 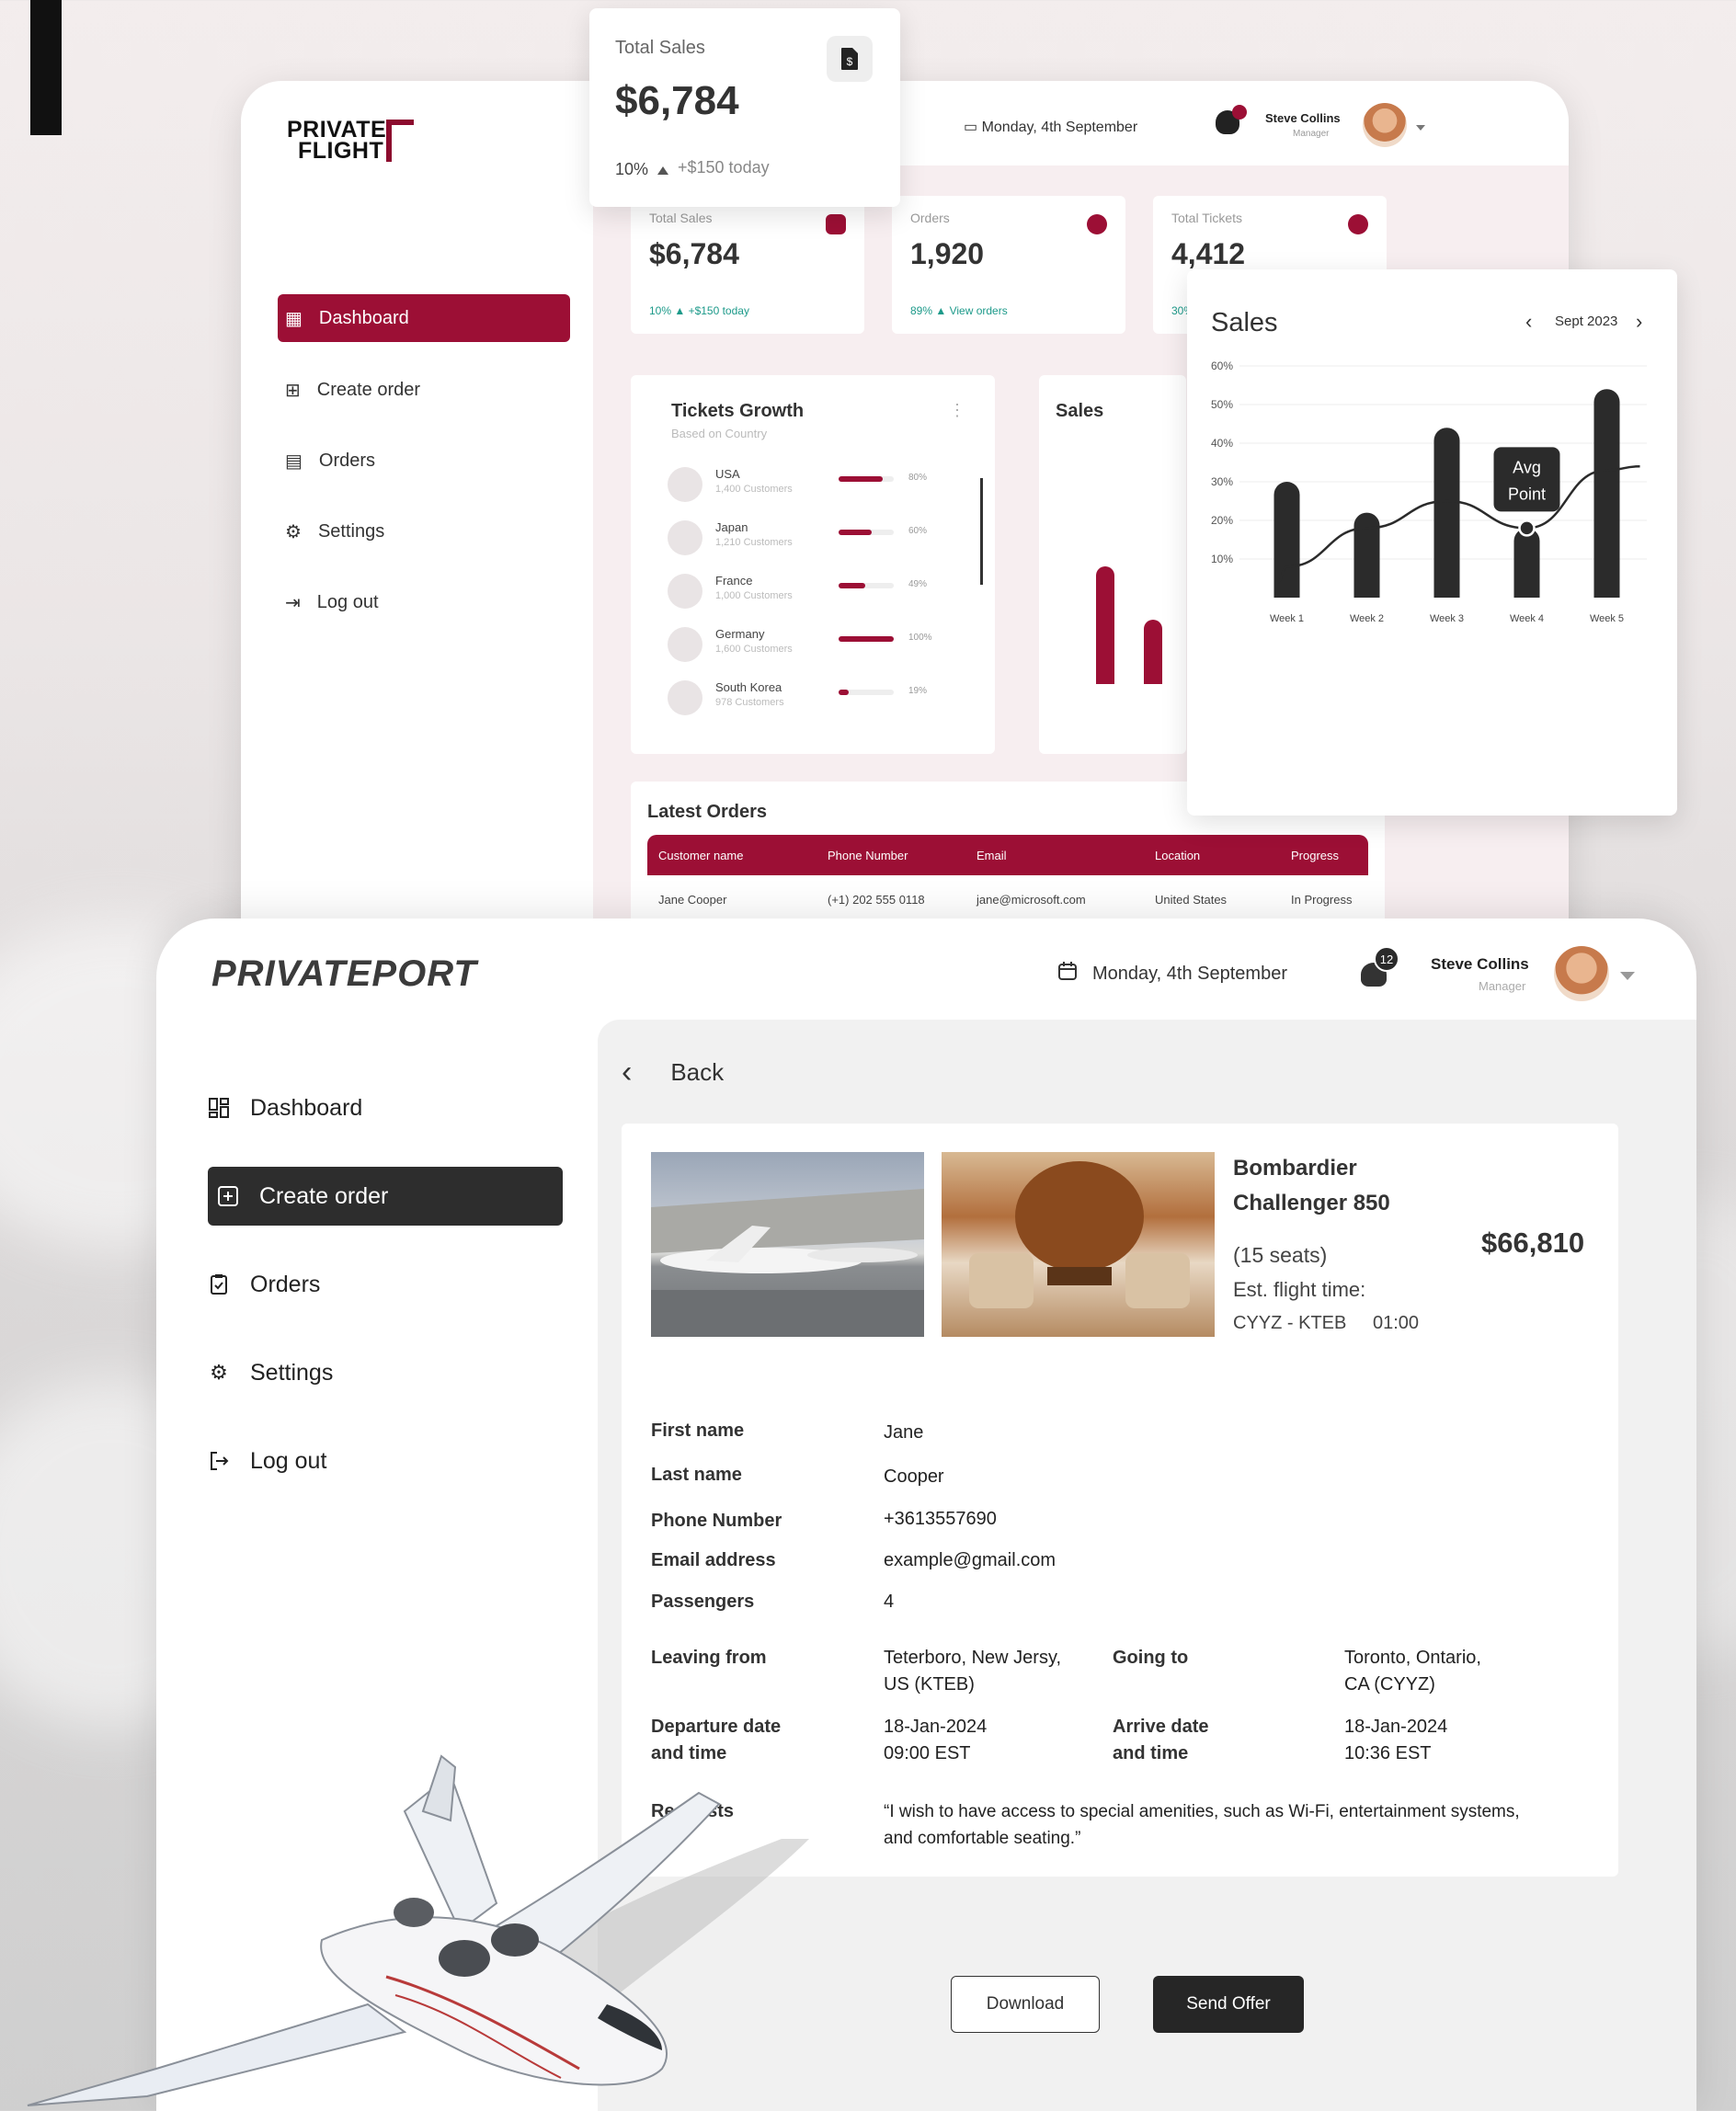 I want to click on jet-interior-photo, so click(x=1078, y=1244).